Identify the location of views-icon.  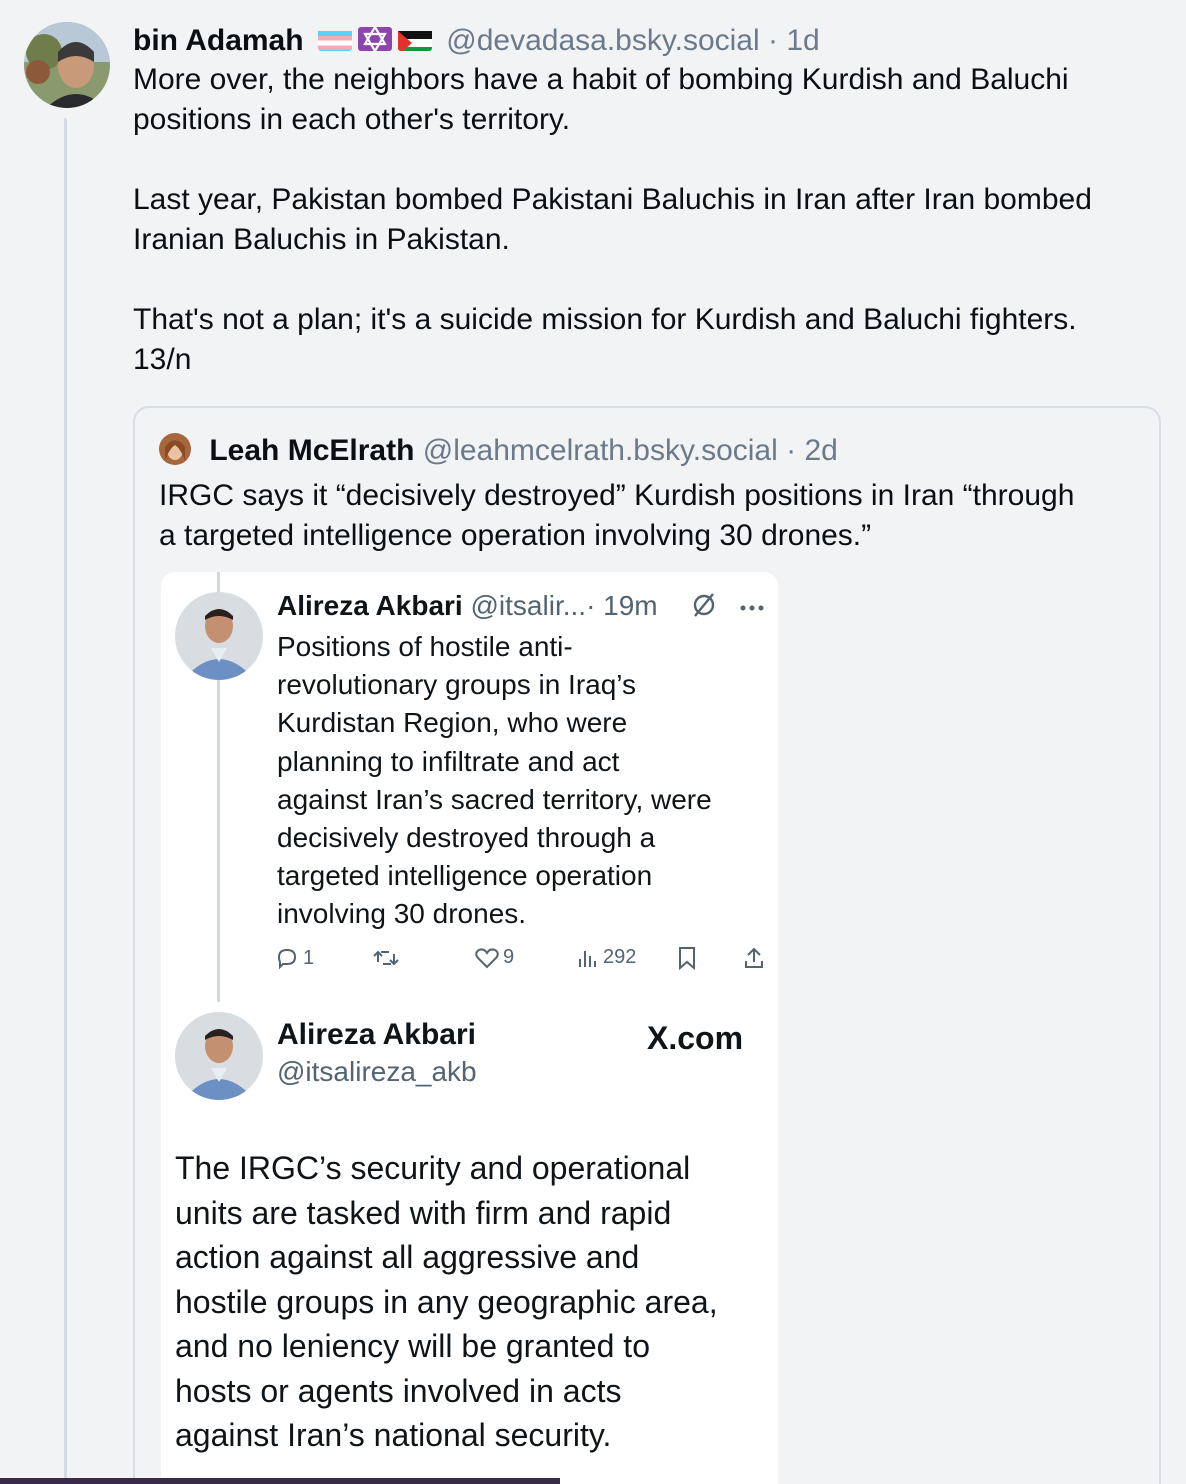
(587, 958).